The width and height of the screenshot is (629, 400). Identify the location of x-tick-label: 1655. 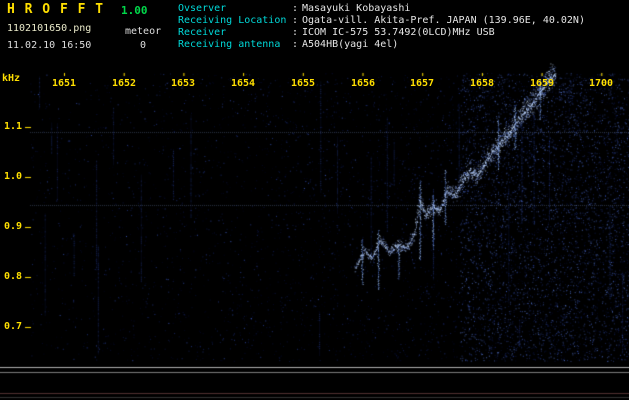
(303, 83).